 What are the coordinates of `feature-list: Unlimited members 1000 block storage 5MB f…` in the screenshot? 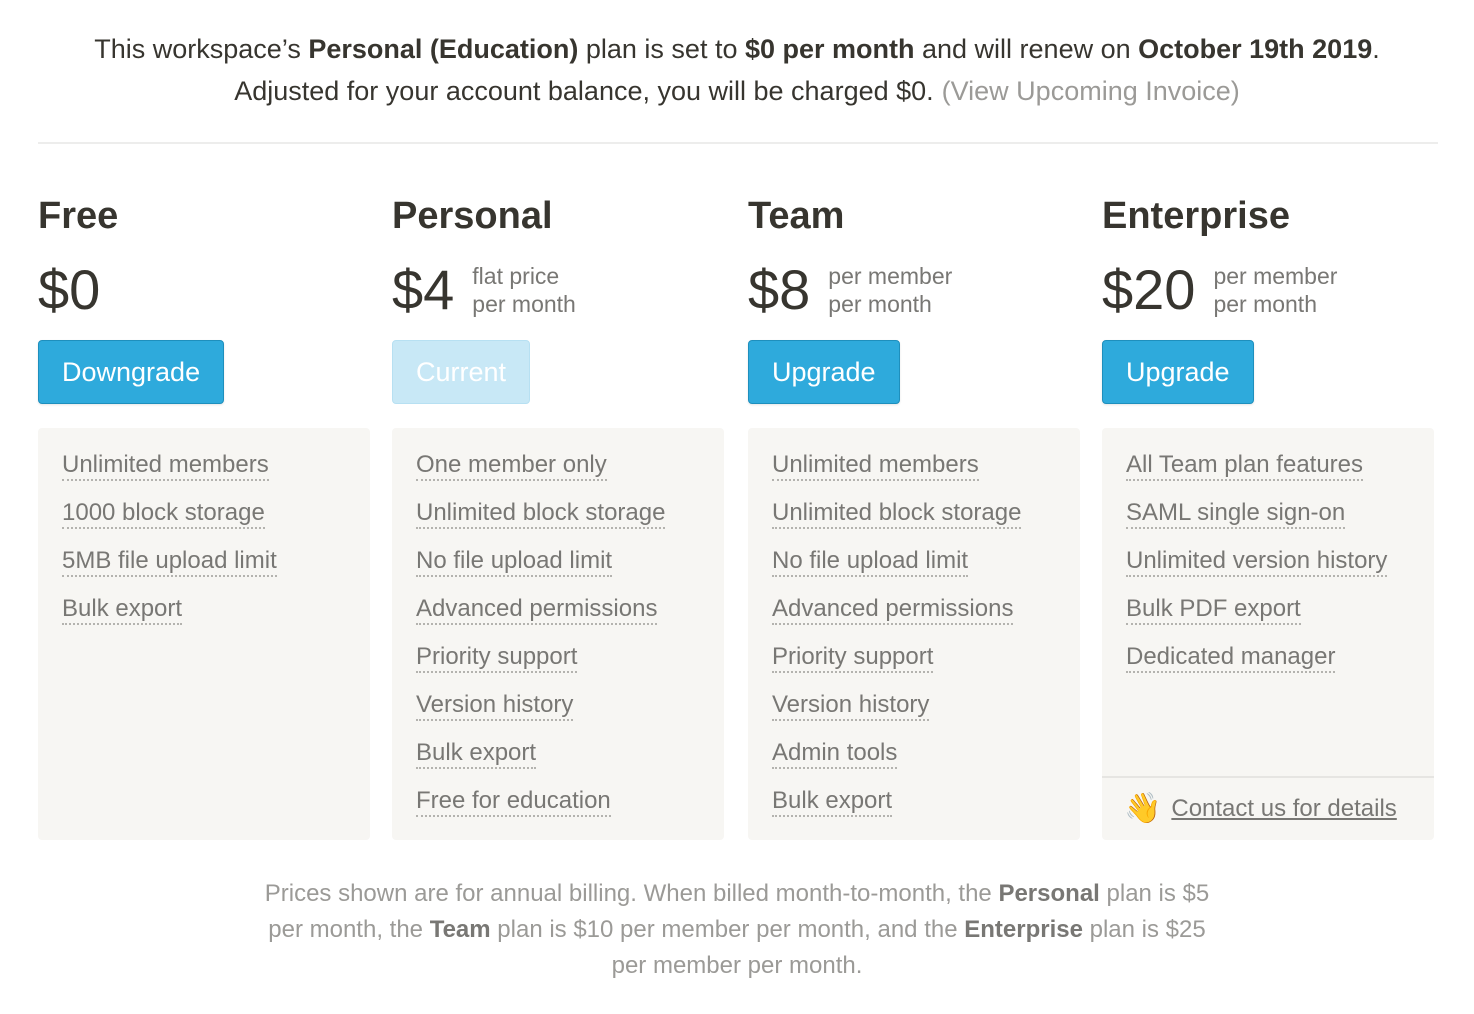 It's located at (204, 634).